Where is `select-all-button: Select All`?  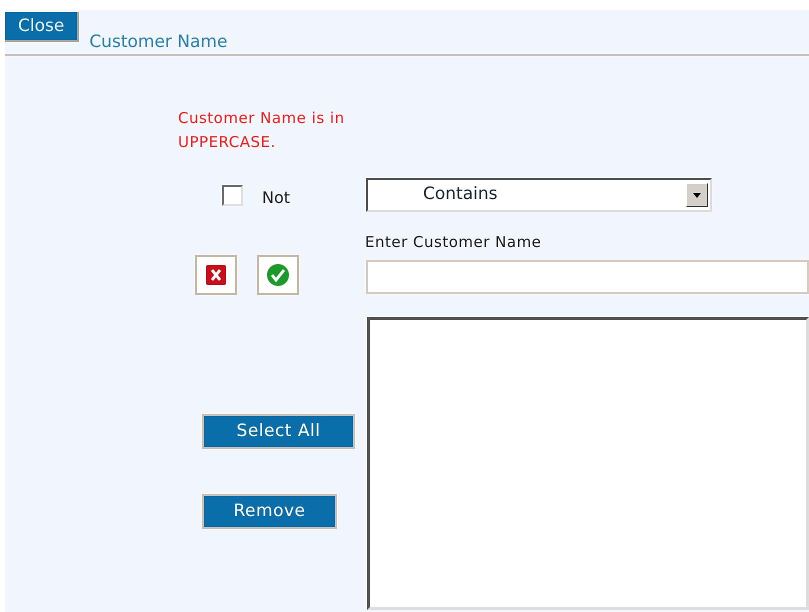
select-all-button: Select All is located at coordinates (278, 431).